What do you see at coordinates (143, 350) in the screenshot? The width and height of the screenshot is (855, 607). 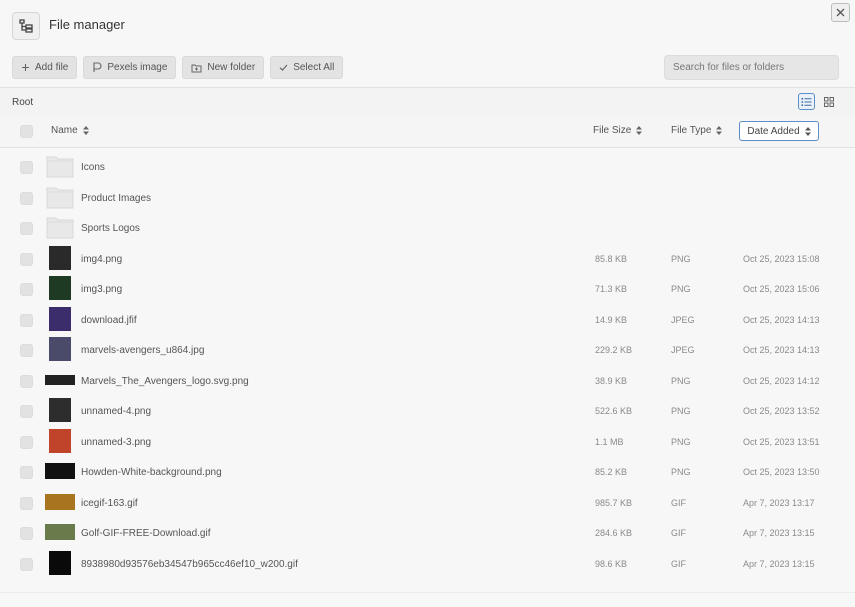 I see `file-name: marvels-avengers_u864.jpg` at bounding box center [143, 350].